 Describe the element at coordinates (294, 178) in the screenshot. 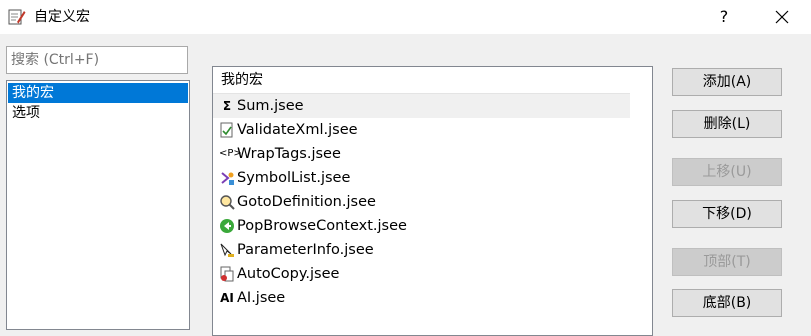

I see `macro-label: SymbolList.jsee` at that location.